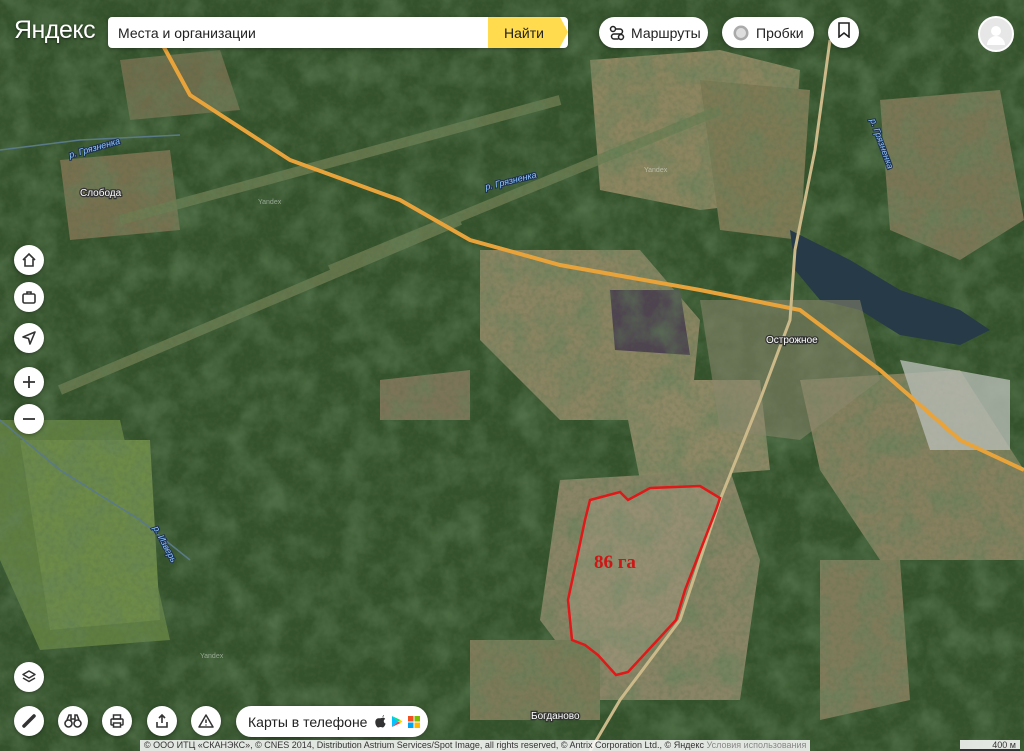 Image resolution: width=1024 pixels, height=751 pixels. I want to click on navigation-arrow-icon, so click(29, 338).